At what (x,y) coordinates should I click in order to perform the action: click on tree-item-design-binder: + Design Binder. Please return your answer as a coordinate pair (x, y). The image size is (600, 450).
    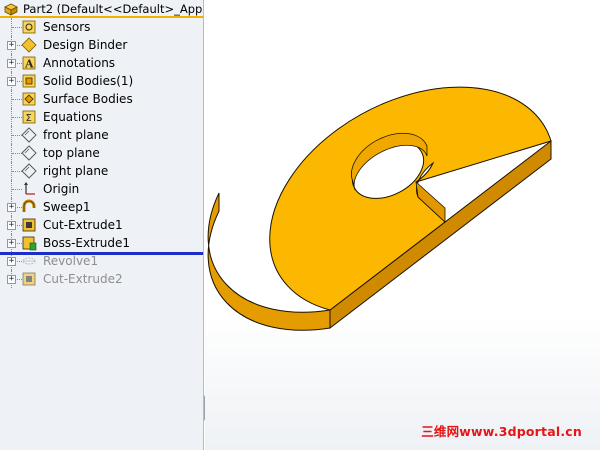
    Looking at the image, I should click on (101, 45).